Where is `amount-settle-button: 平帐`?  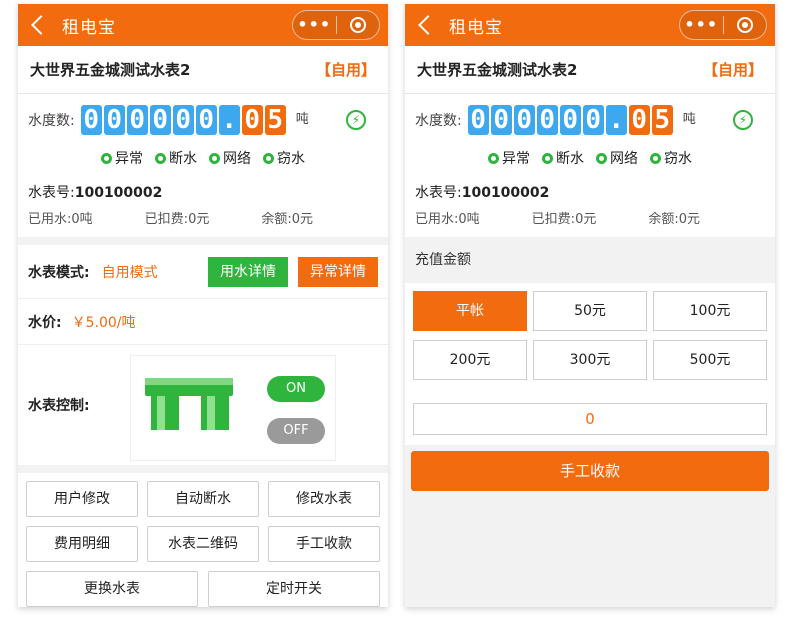
amount-settle-button: 平帐 is located at coordinates (470, 311).